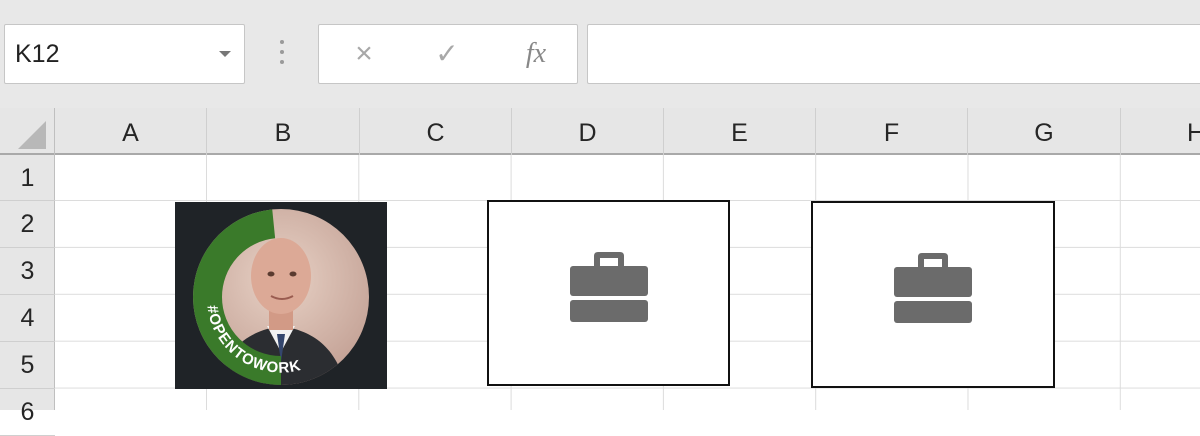  What do you see at coordinates (892, 131) in the screenshot?
I see `column-header-f: F` at bounding box center [892, 131].